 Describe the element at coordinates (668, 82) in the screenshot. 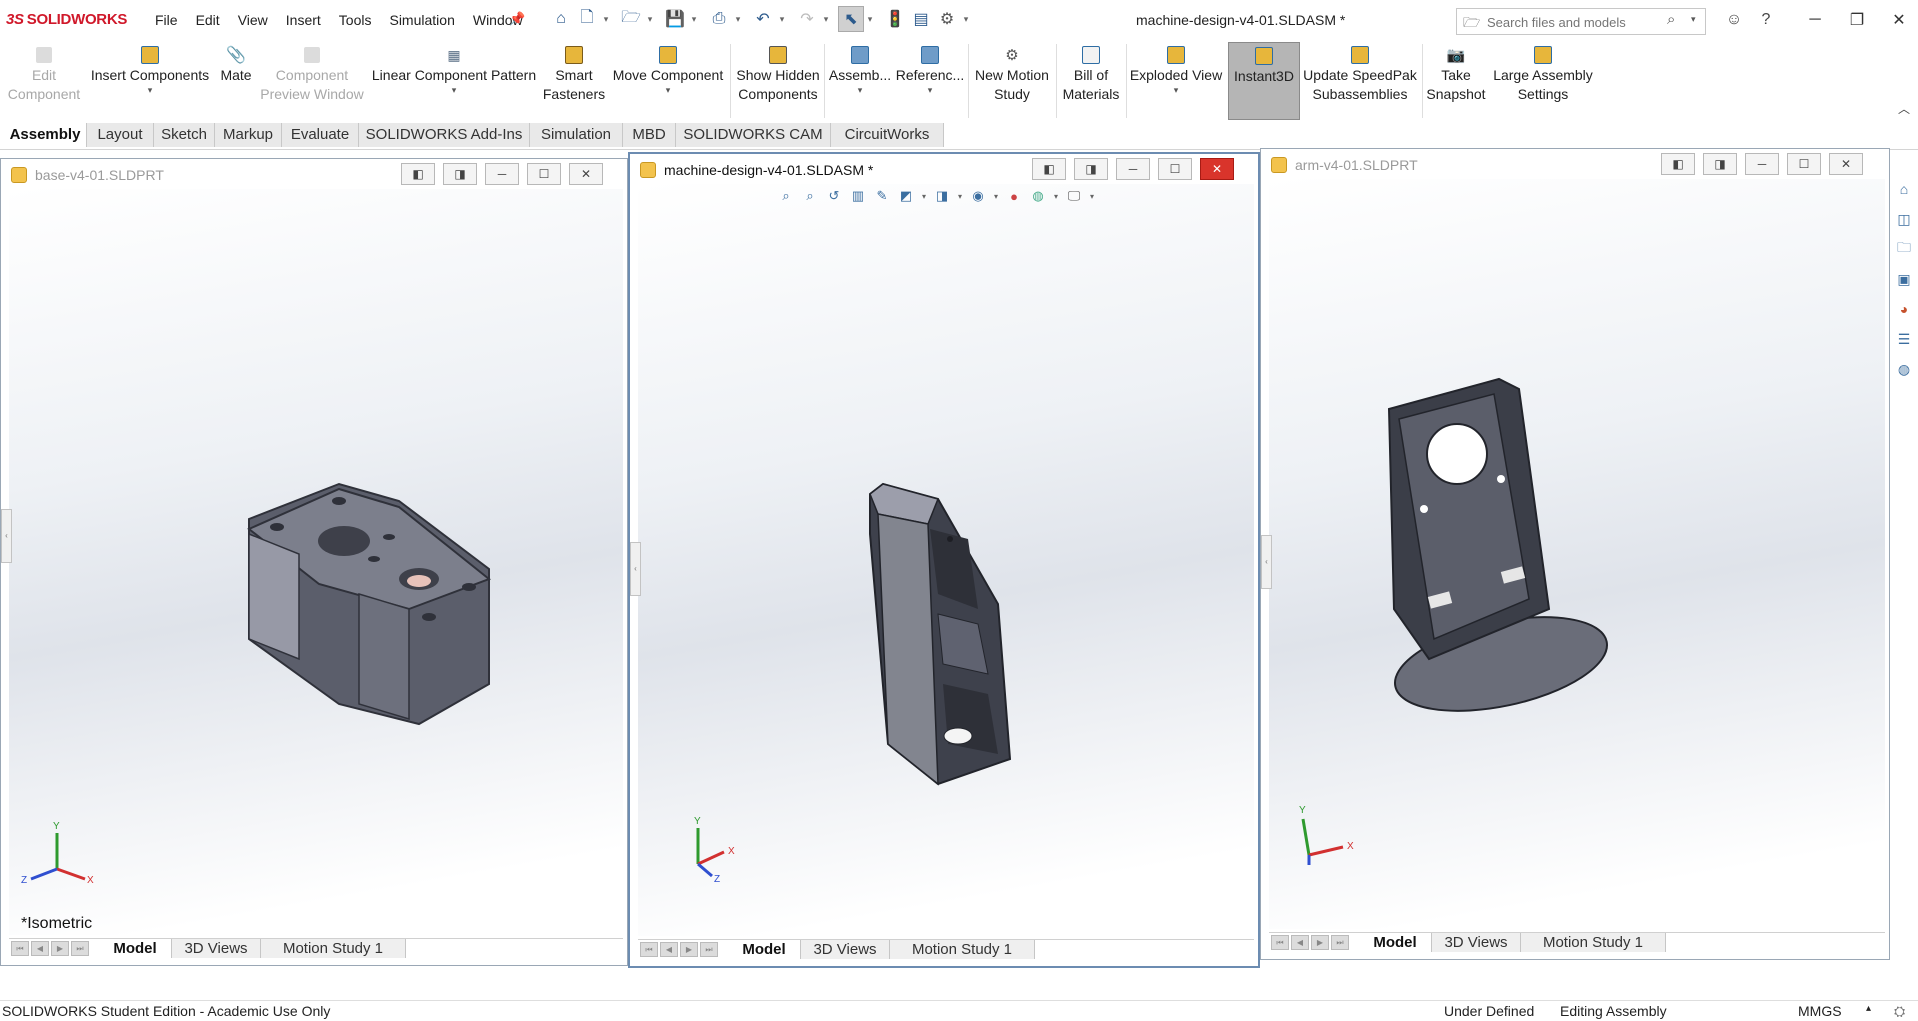

I see `move-component-button: Move Component ▾` at that location.